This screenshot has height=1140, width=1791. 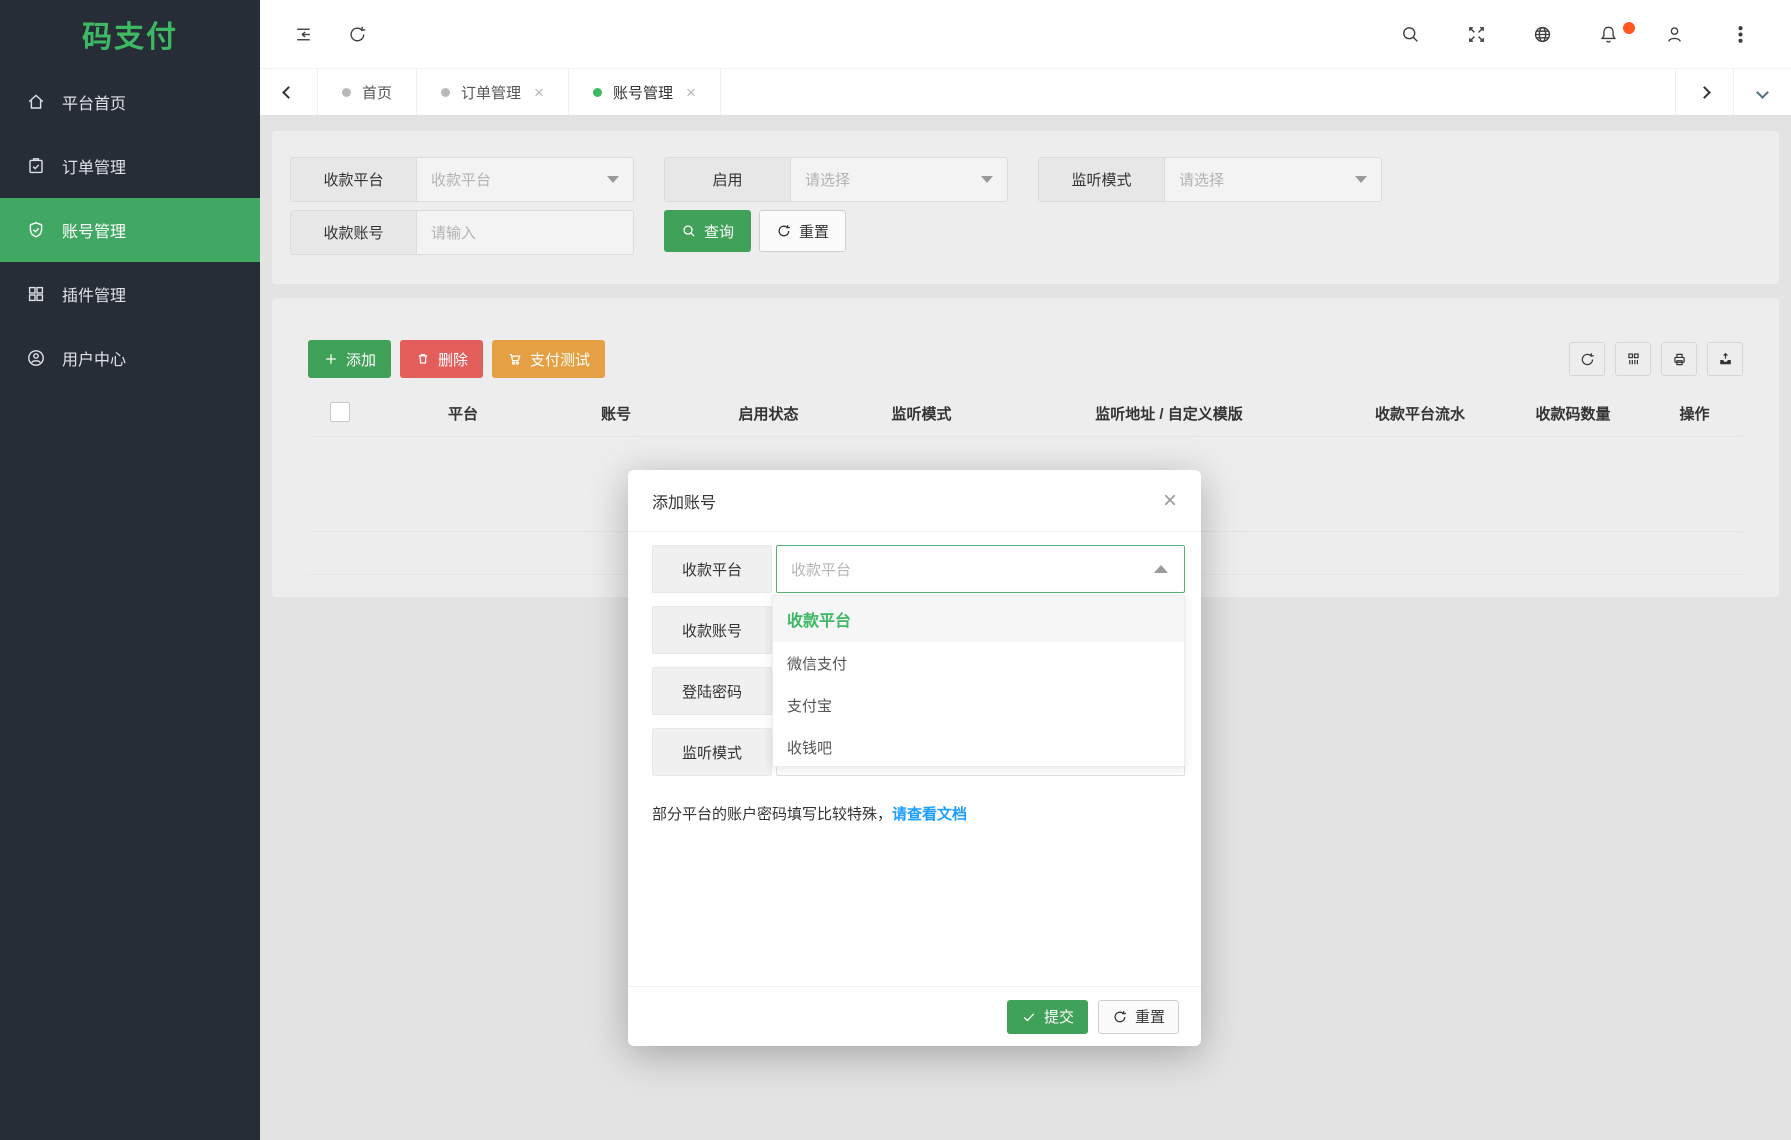 What do you see at coordinates (354, 179) in the screenshot?
I see `filter-platform-label: 收款平台` at bounding box center [354, 179].